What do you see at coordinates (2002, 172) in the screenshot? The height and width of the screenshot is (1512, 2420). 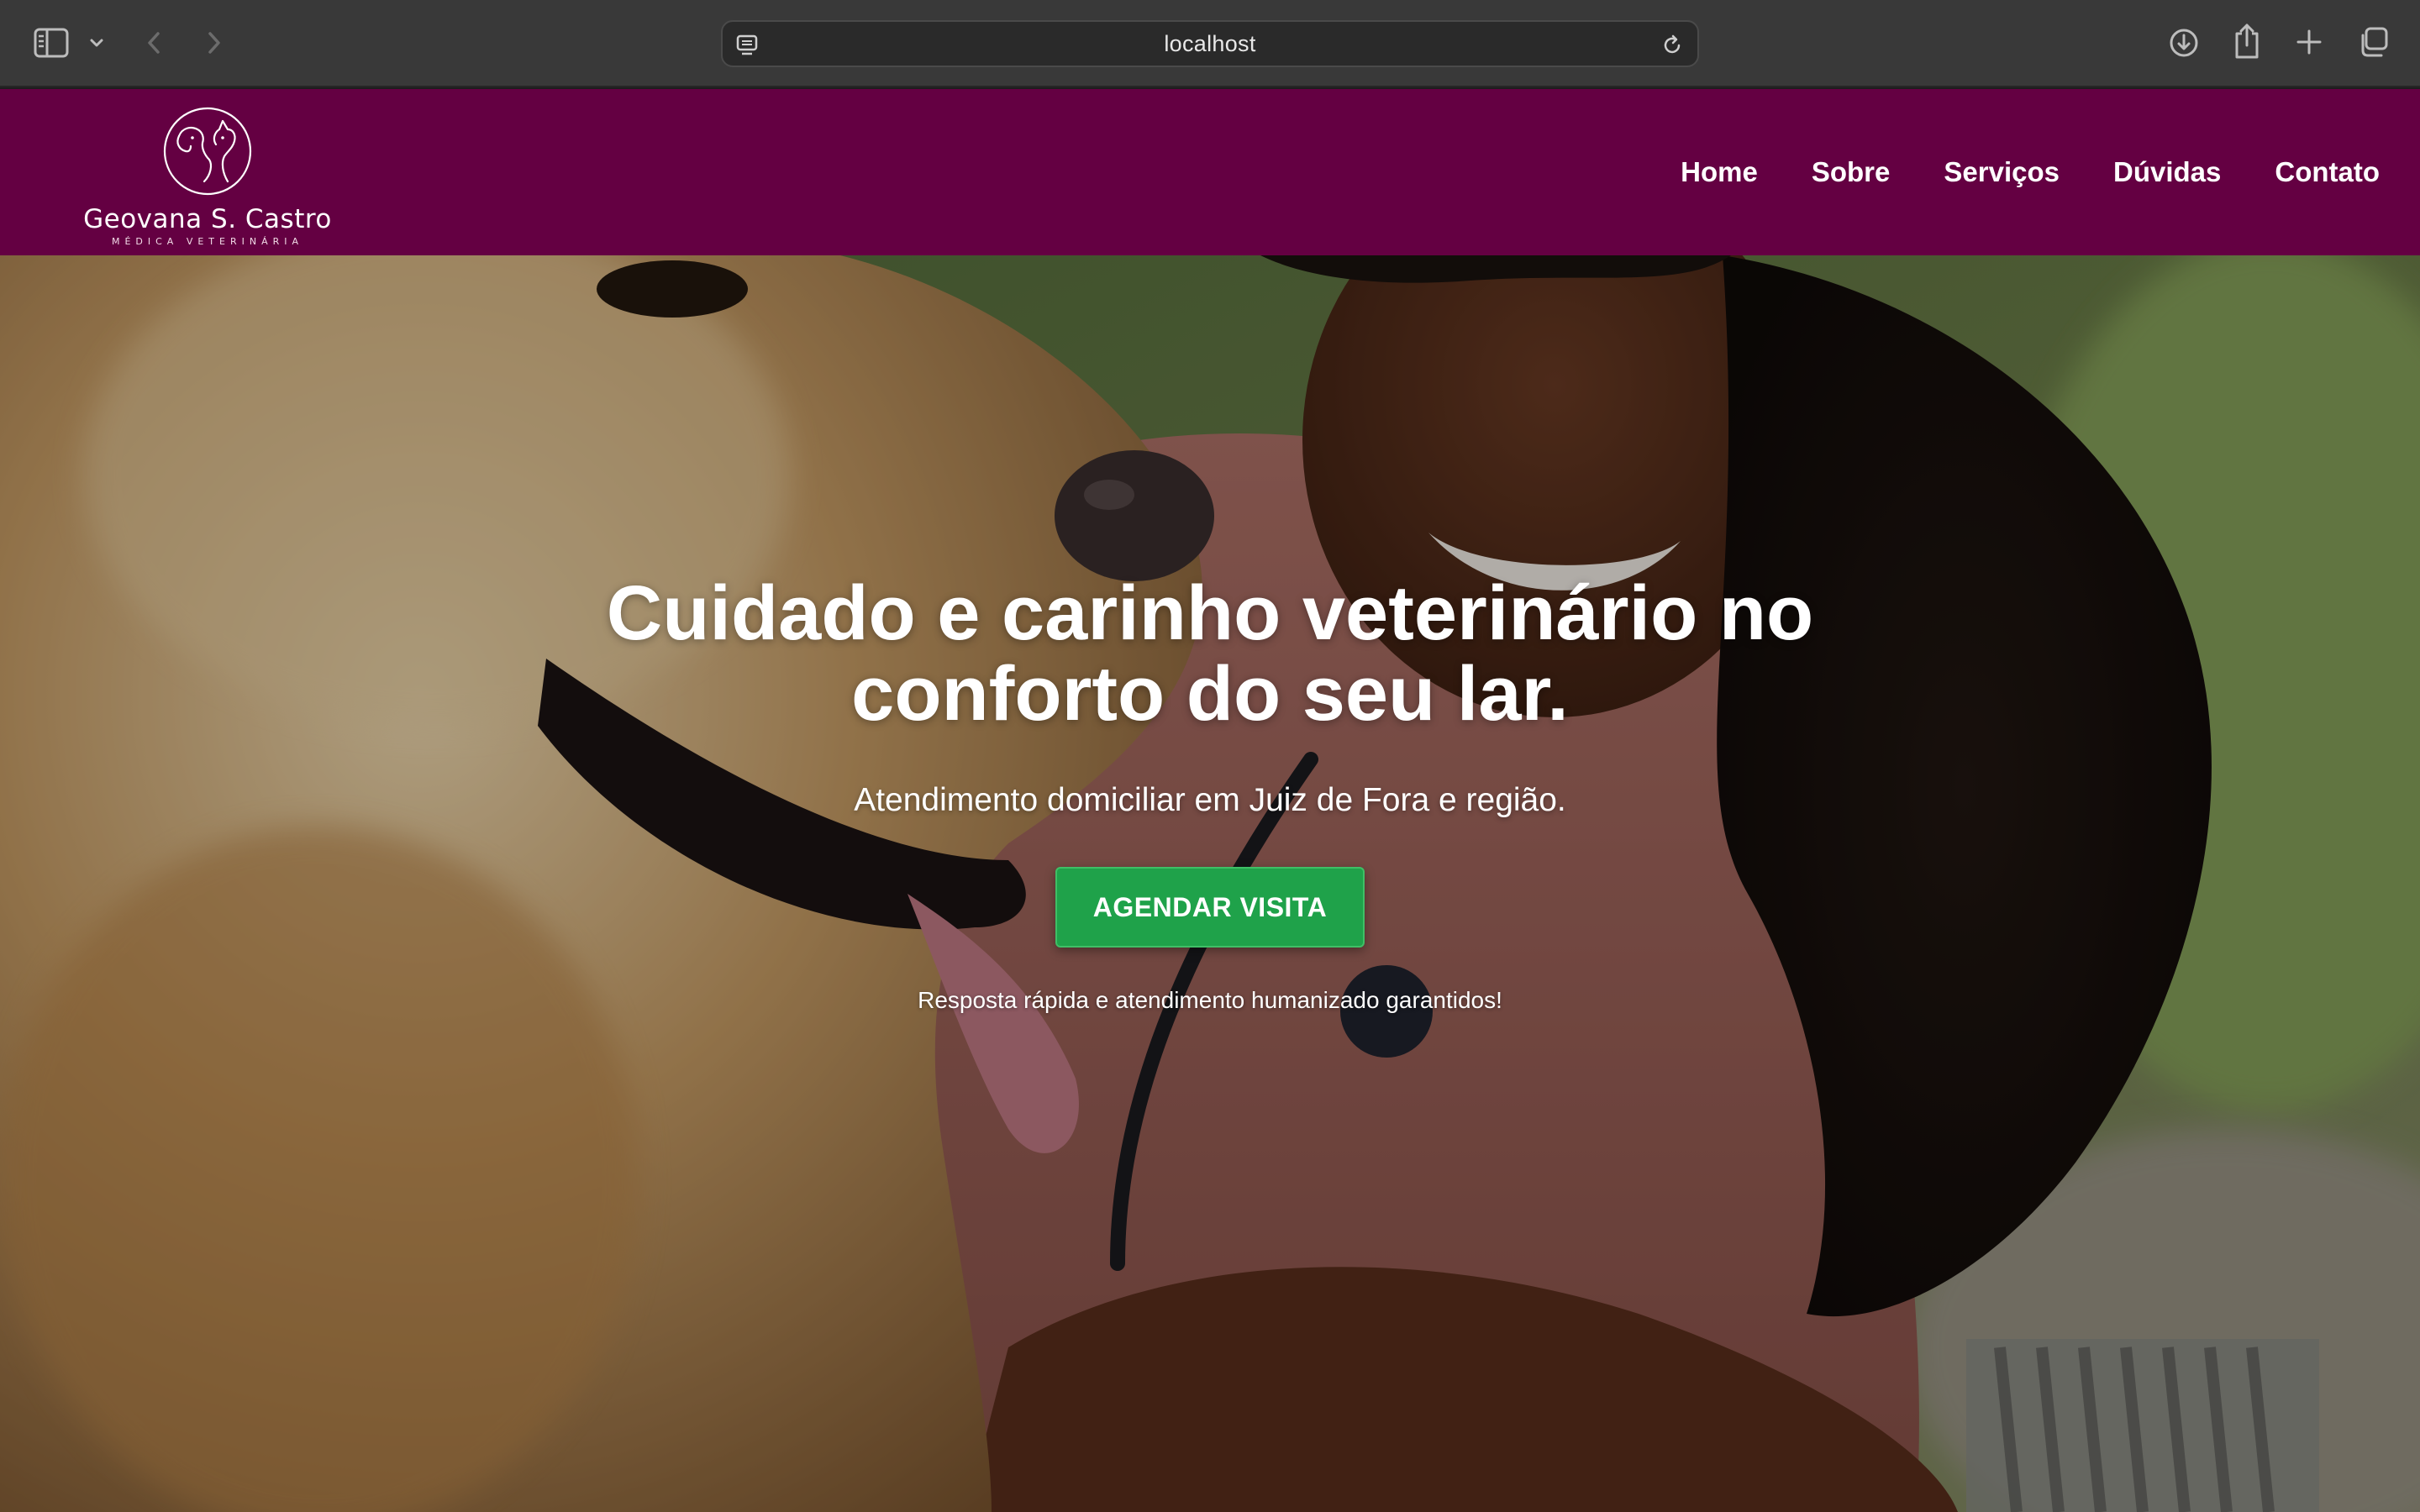 I see `nav-link-servicos: Serviços` at bounding box center [2002, 172].